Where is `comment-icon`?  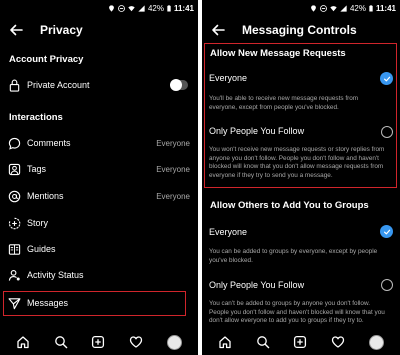
comment-icon is located at coordinates (14, 143).